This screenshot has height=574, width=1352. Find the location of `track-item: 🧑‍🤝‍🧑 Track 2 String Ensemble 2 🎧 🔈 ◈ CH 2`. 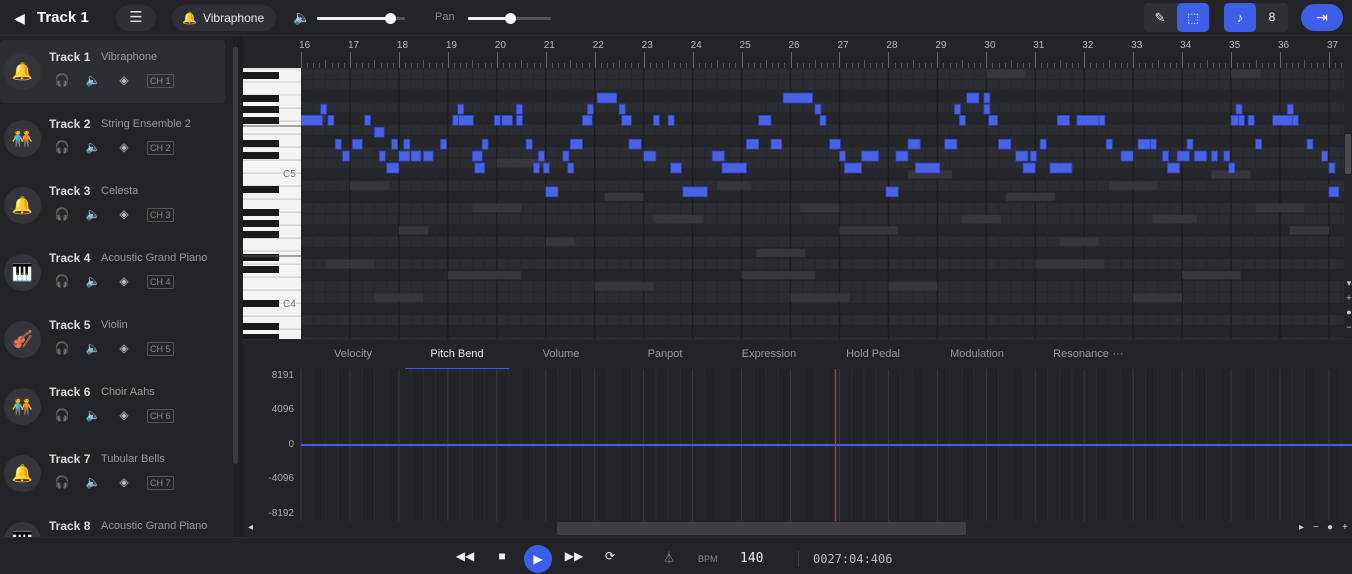

track-item: 🧑‍🤝‍🧑 Track 2 String Ensemble 2 🎧 🔈 ◈ CH 2 is located at coordinates (112, 138).